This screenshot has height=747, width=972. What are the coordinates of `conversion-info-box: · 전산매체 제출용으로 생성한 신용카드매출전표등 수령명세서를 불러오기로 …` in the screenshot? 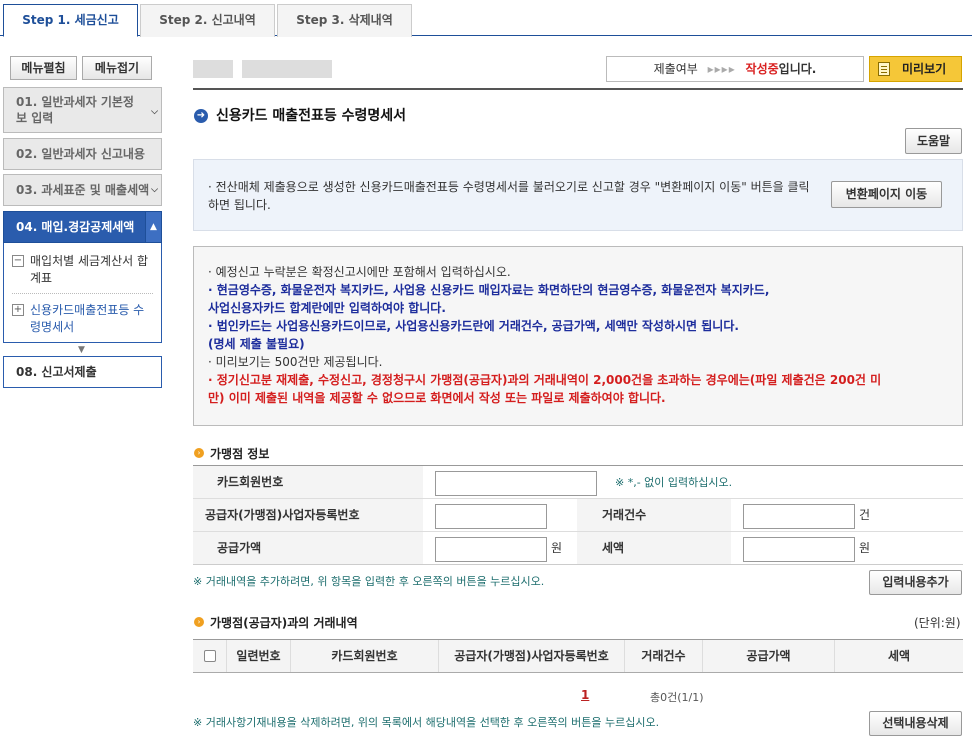 It's located at (578, 195).